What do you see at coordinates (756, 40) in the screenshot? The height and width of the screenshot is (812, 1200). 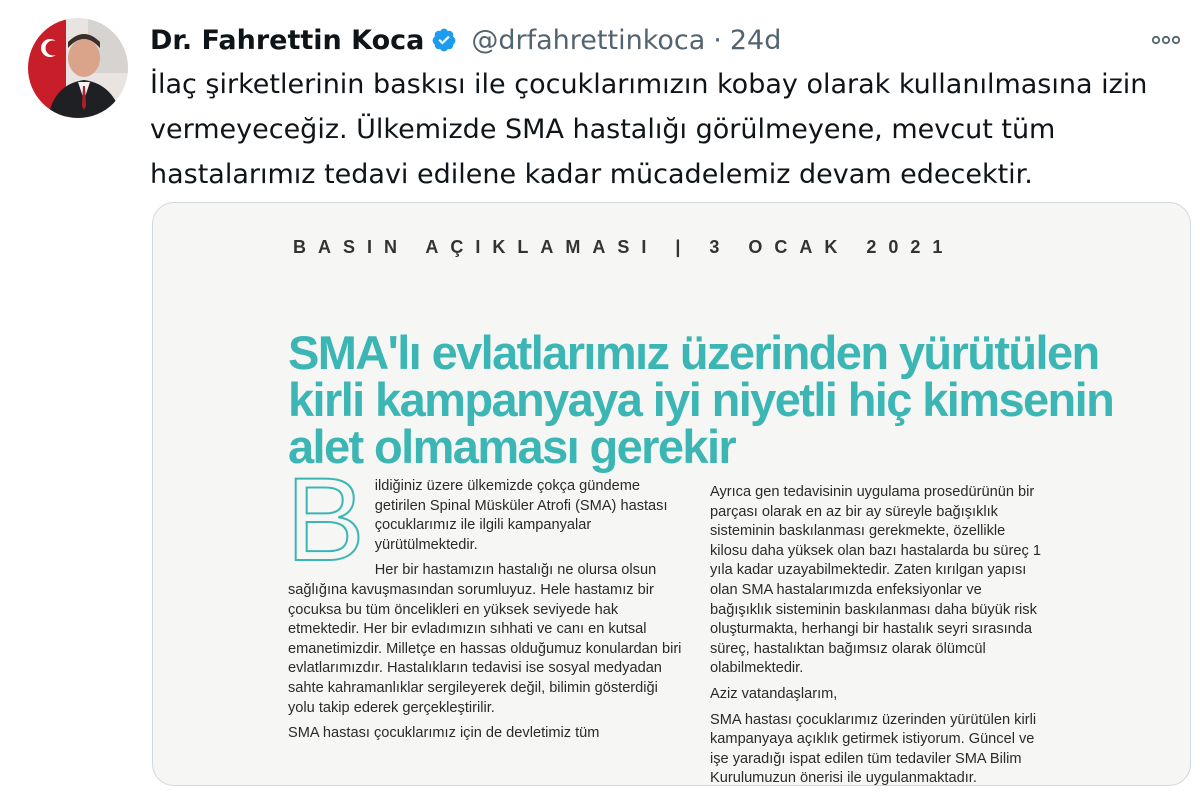 I see `tweet-timestamp: 24d` at bounding box center [756, 40].